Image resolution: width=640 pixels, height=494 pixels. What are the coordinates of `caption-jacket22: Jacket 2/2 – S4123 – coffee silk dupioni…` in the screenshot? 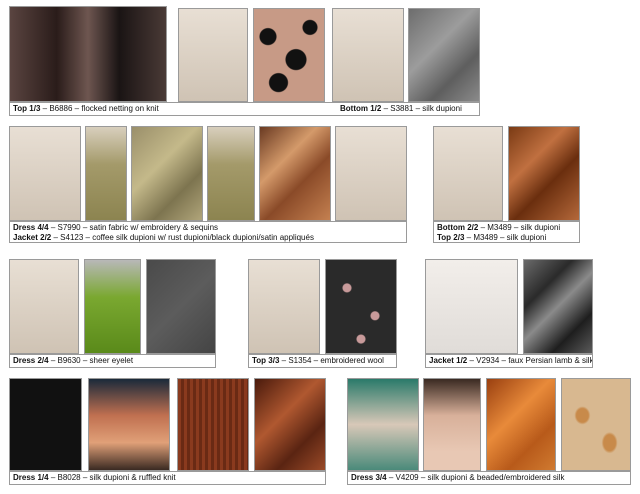 It's located at (163, 237).